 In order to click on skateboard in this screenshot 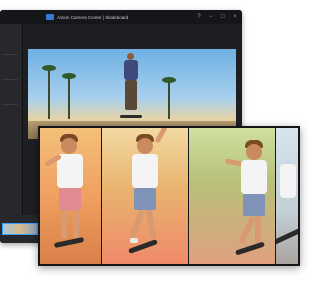, I will do `click(131, 116)`.